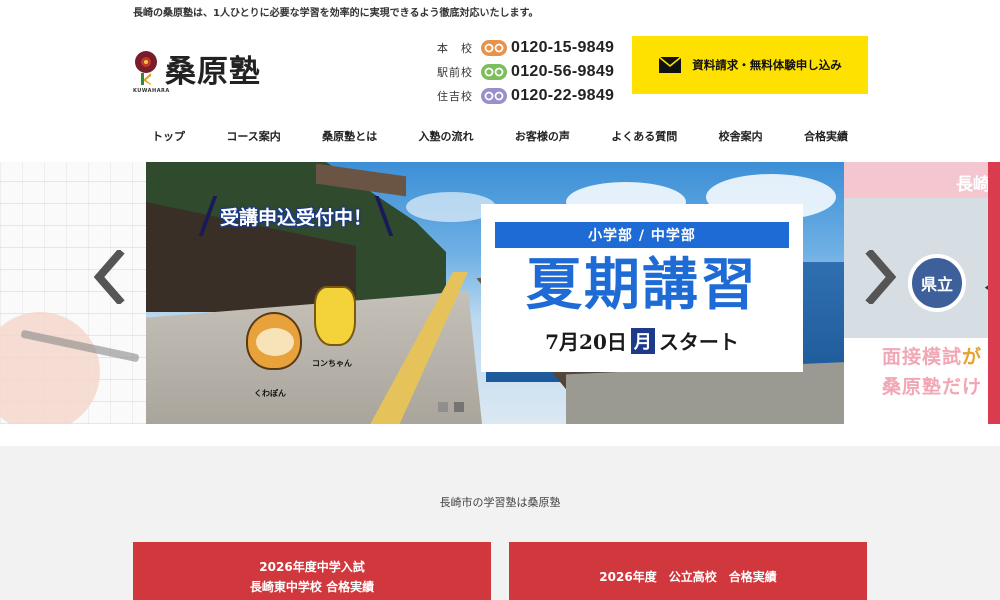 Image resolution: width=1000 pixels, height=600 pixels. What do you see at coordinates (349, 136) in the screenshot?
I see `nav-item-about: 桑原塾とは` at bounding box center [349, 136].